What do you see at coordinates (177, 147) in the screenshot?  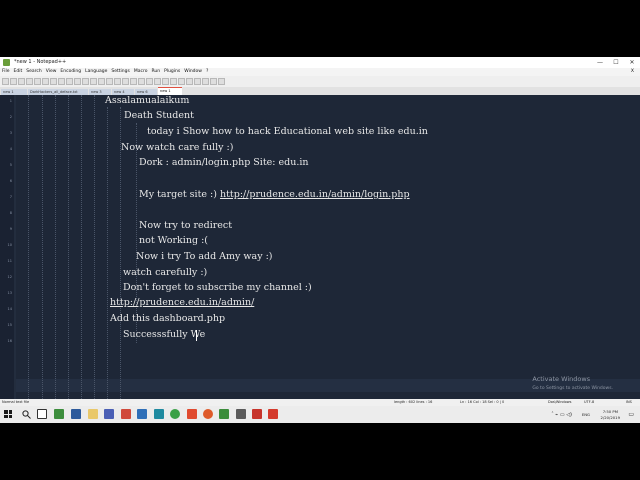 I see `code-line-4: Now watch care fully :)` at bounding box center [177, 147].